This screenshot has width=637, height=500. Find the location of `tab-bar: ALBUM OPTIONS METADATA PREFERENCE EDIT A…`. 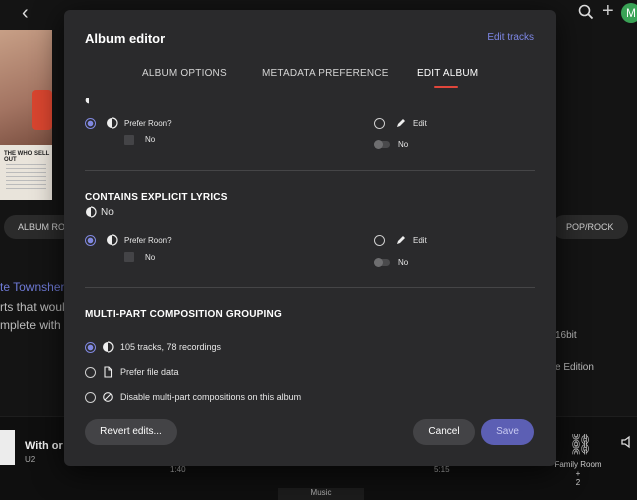

tab-bar: ALBUM OPTIONS METADATA PREFERENCE EDIT A… is located at coordinates (310, 78).